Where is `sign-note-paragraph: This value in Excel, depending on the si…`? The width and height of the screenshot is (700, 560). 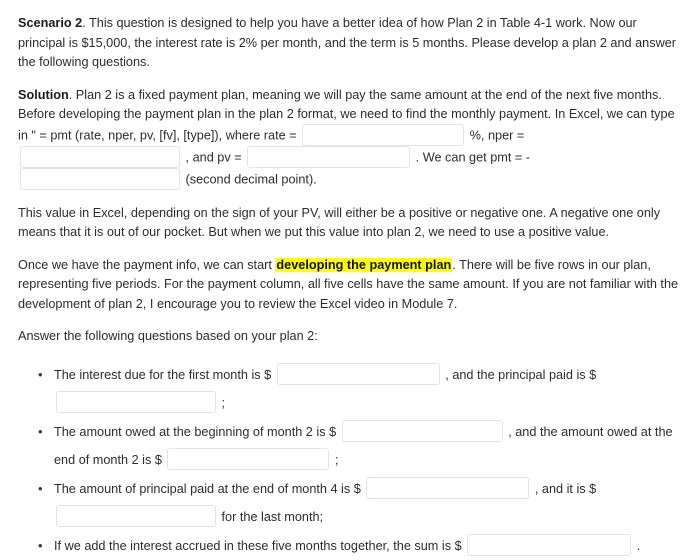 sign-note-paragraph: This value in Excel, depending on the si… is located at coordinates (339, 222).